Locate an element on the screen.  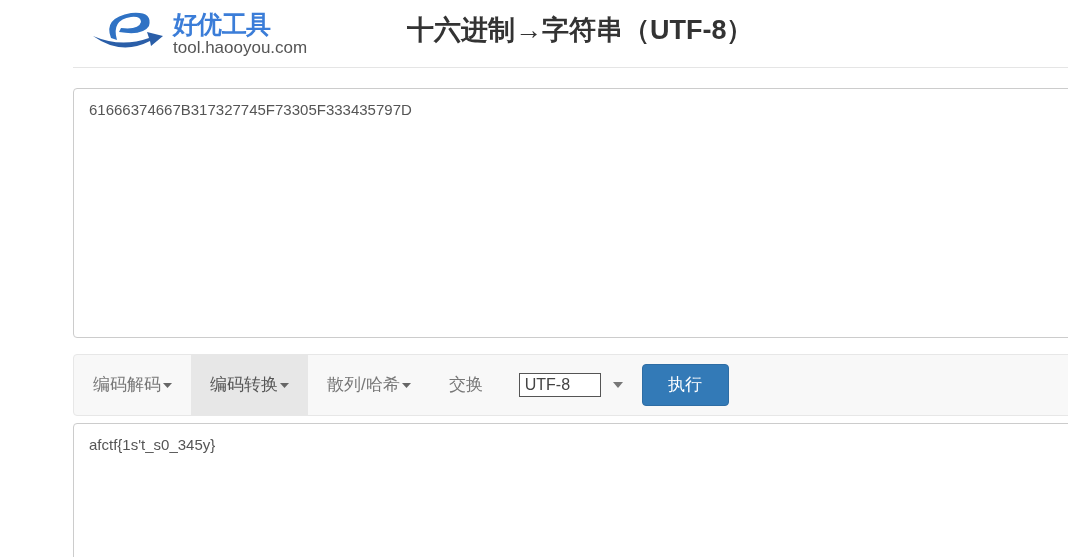
menu-dropdown: 编码解码 is located at coordinates (132, 385).